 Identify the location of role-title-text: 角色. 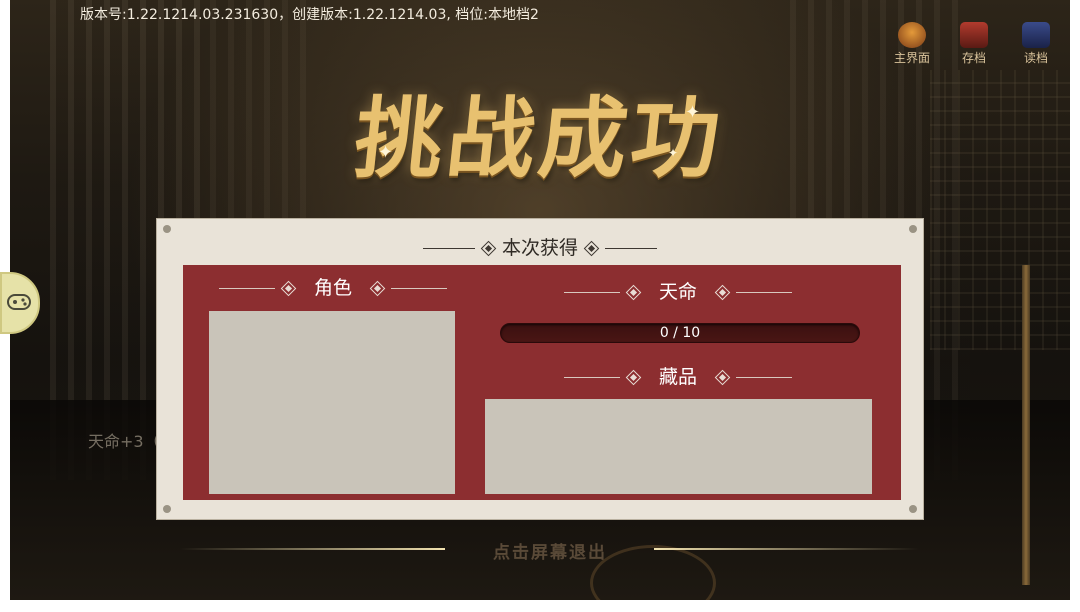
(332, 288).